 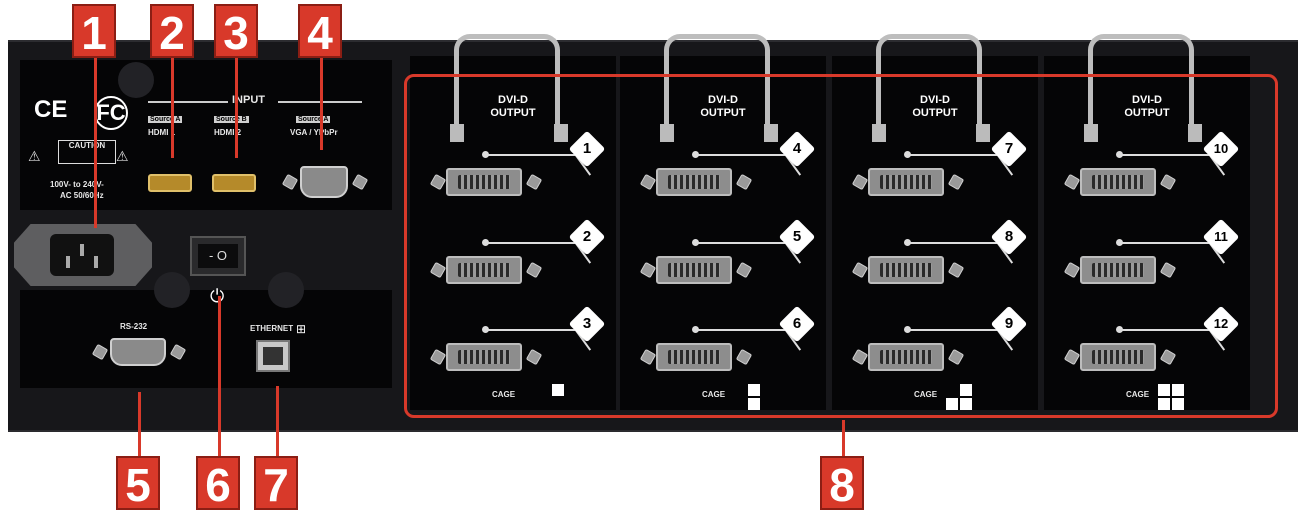 What do you see at coordinates (138, 352) in the screenshot?
I see `rs232-port` at bounding box center [138, 352].